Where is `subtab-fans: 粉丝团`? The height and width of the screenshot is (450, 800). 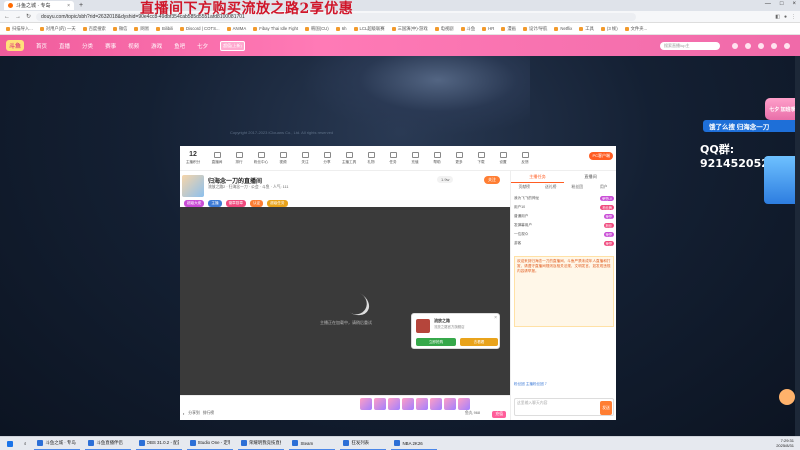
subtab-fans: 粉丝团 is located at coordinates (577, 187).